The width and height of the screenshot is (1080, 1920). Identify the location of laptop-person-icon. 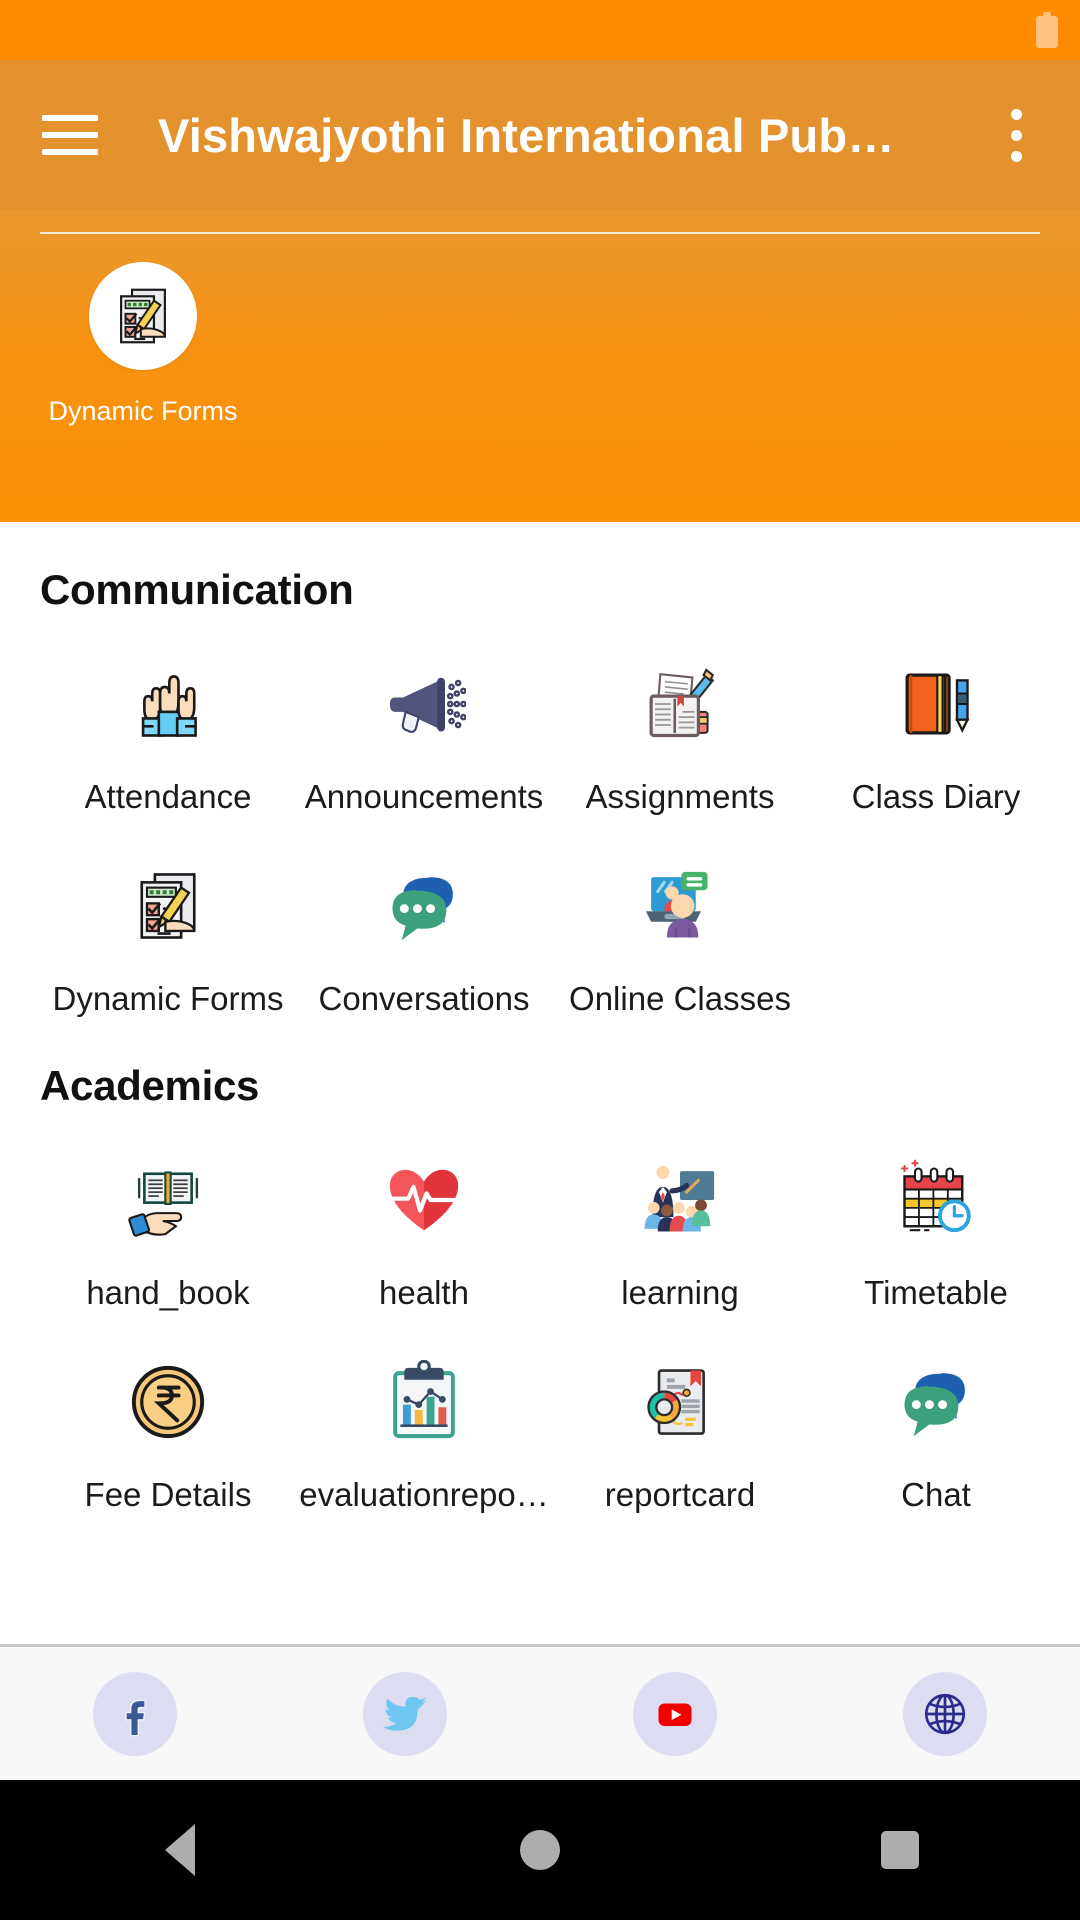
(680, 906).